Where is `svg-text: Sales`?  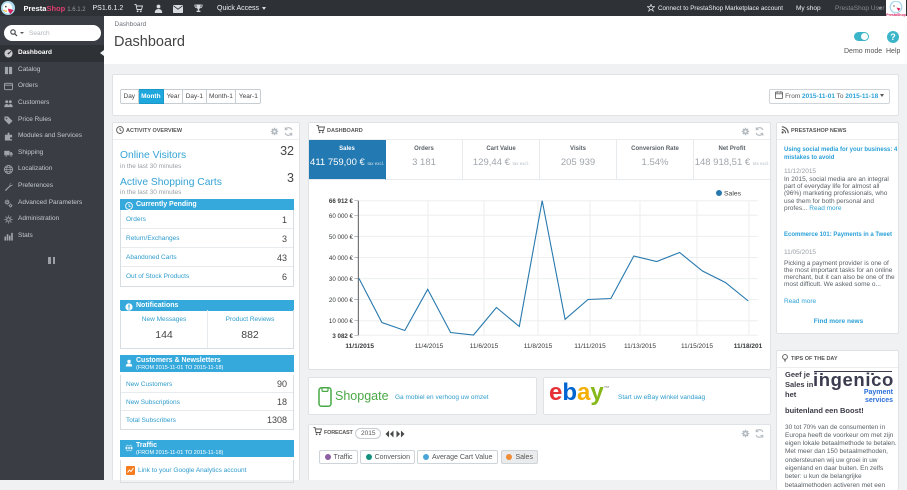 svg-text: Sales is located at coordinates (733, 194).